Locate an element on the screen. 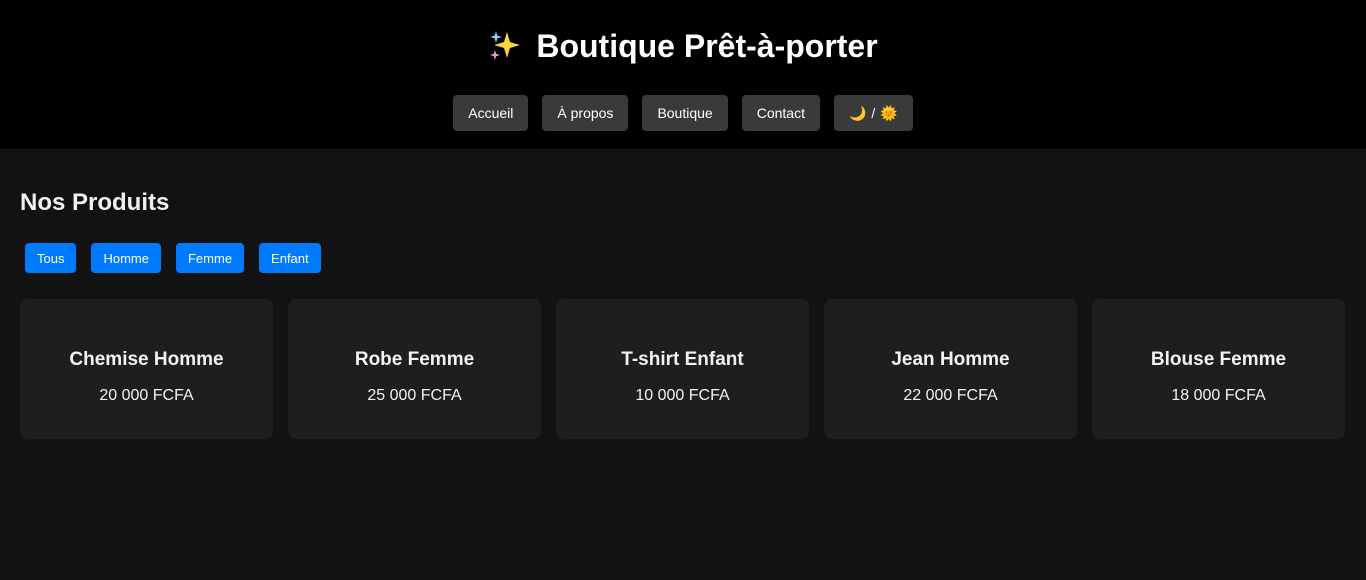  product-price: 18 000 FCFA is located at coordinates (1218, 395).